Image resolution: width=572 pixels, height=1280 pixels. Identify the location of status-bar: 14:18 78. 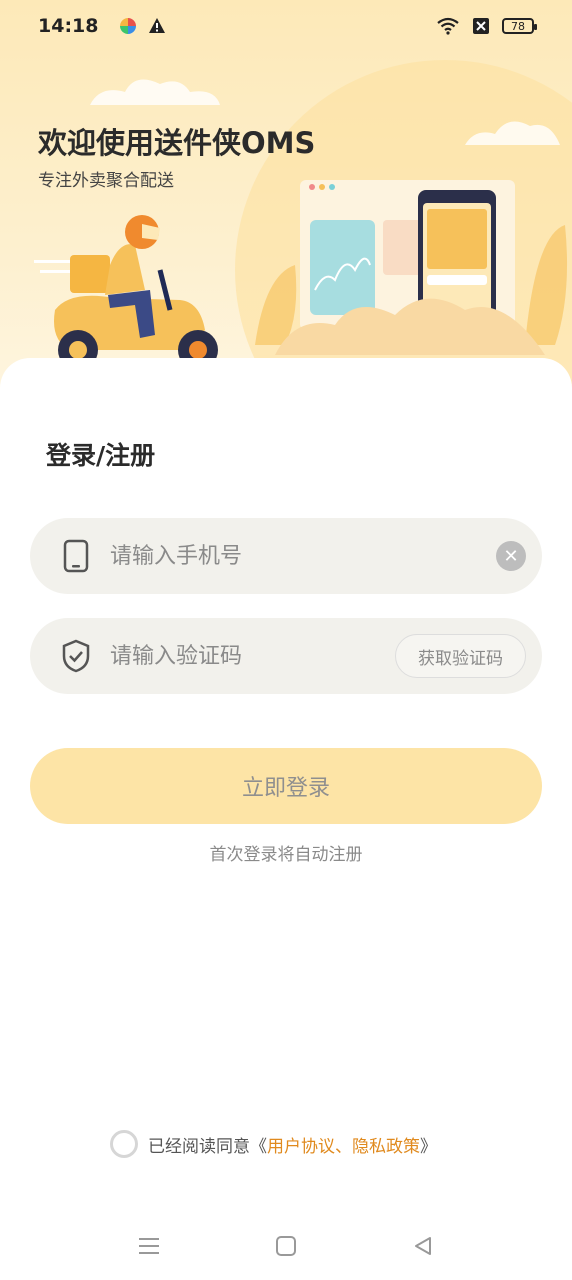
(286, 26).